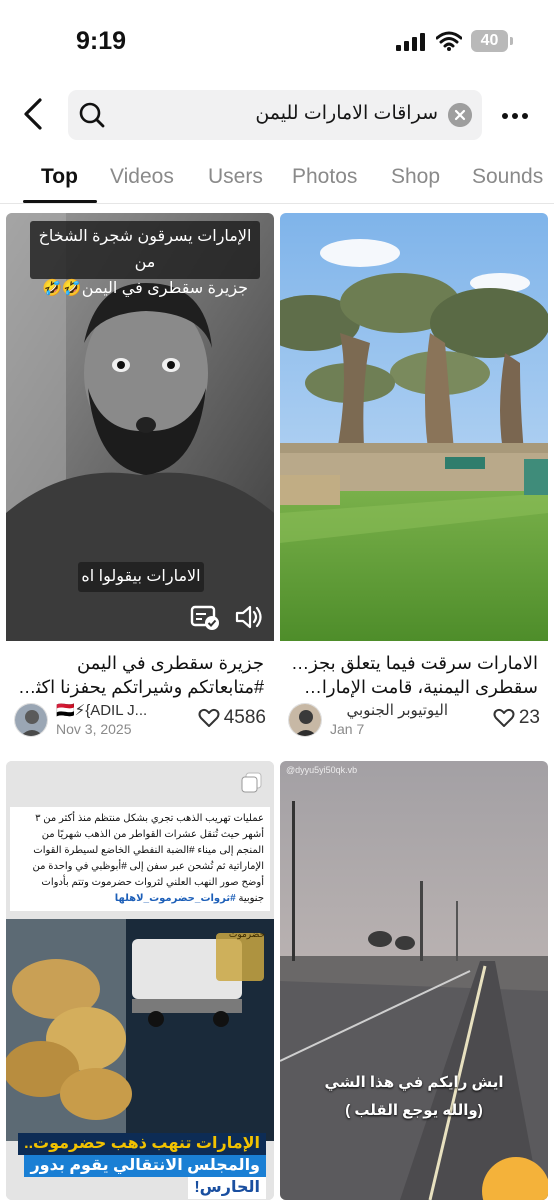 This screenshot has height=1200, width=554. Describe the element at coordinates (140, 1030) in the screenshot. I see `gold-trucks-photo` at that location.